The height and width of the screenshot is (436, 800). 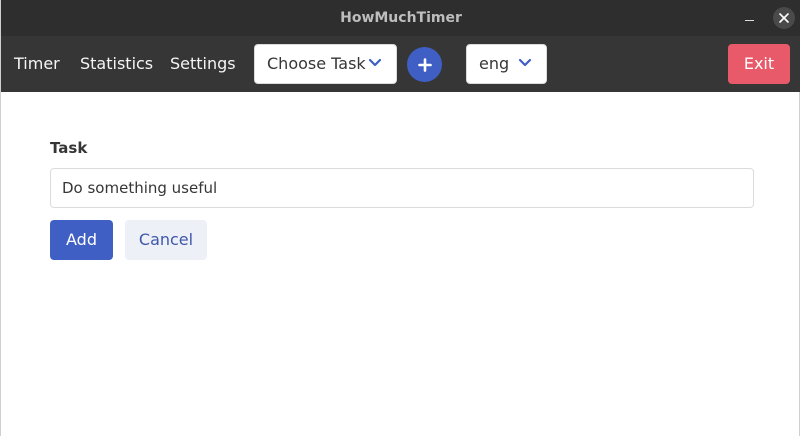 I want to click on plus-icon, so click(x=424, y=64).